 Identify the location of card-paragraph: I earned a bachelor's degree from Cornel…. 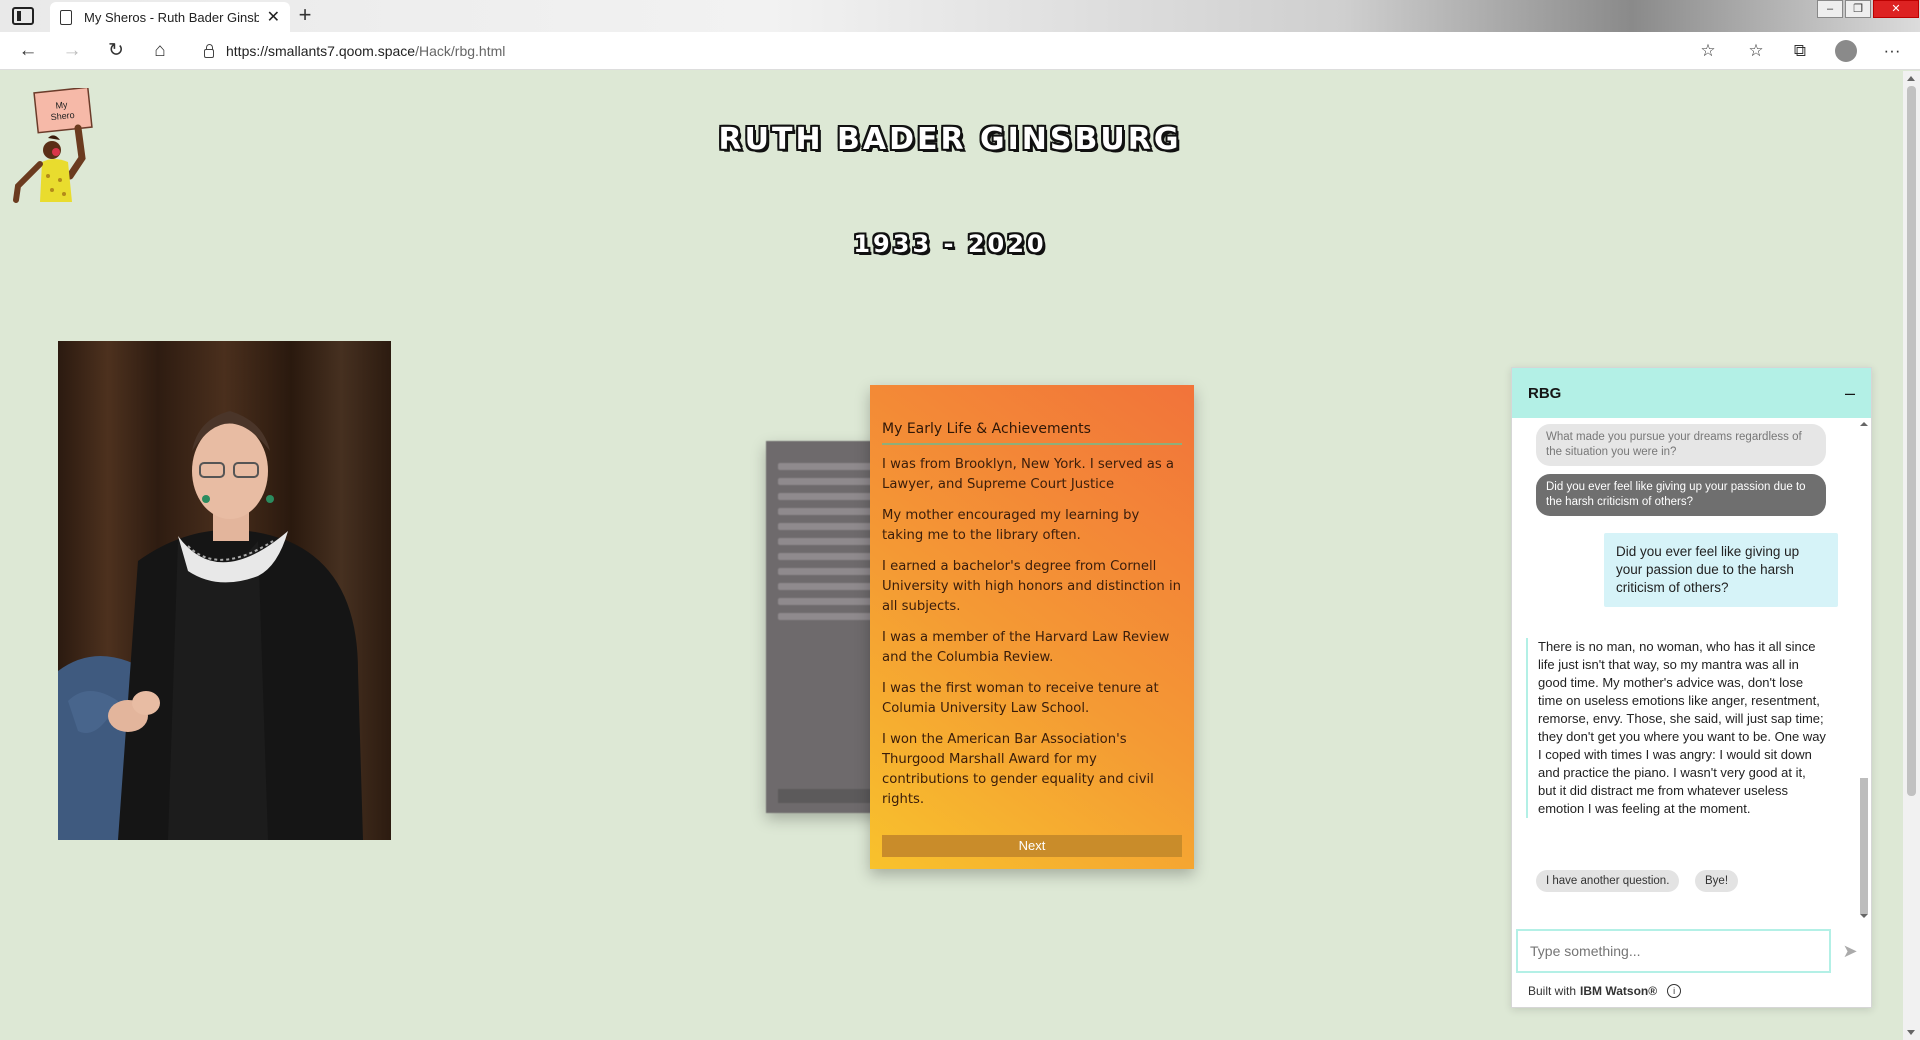
(1031, 586).